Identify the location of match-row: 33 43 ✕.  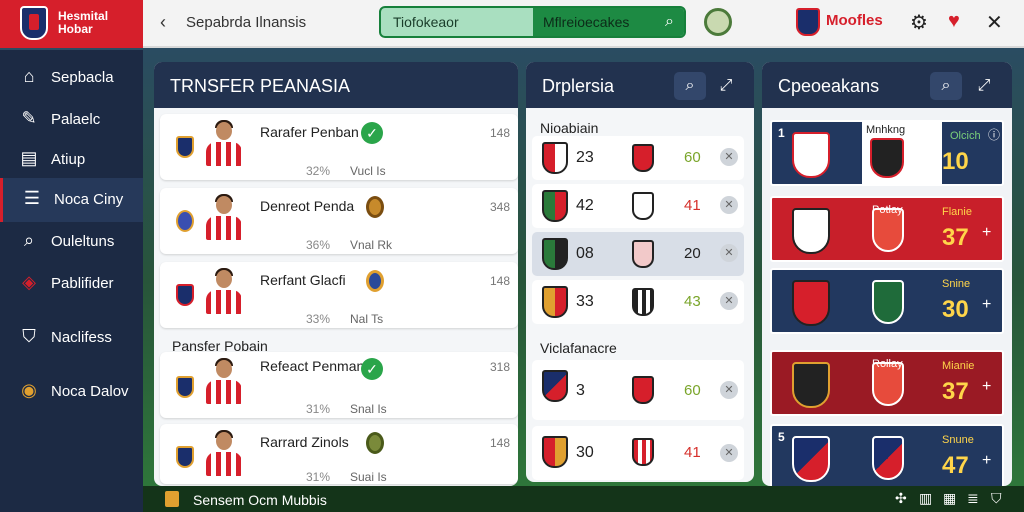
(638, 302).